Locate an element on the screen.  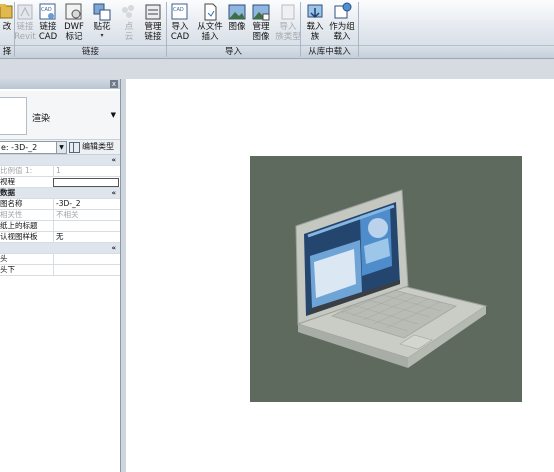
from-file-label2: 插入 is located at coordinates (210, 36).